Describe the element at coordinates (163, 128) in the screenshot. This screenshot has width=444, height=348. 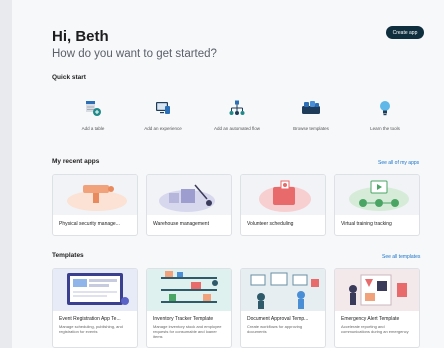
I see `quick-start-label: Add an experience` at that location.